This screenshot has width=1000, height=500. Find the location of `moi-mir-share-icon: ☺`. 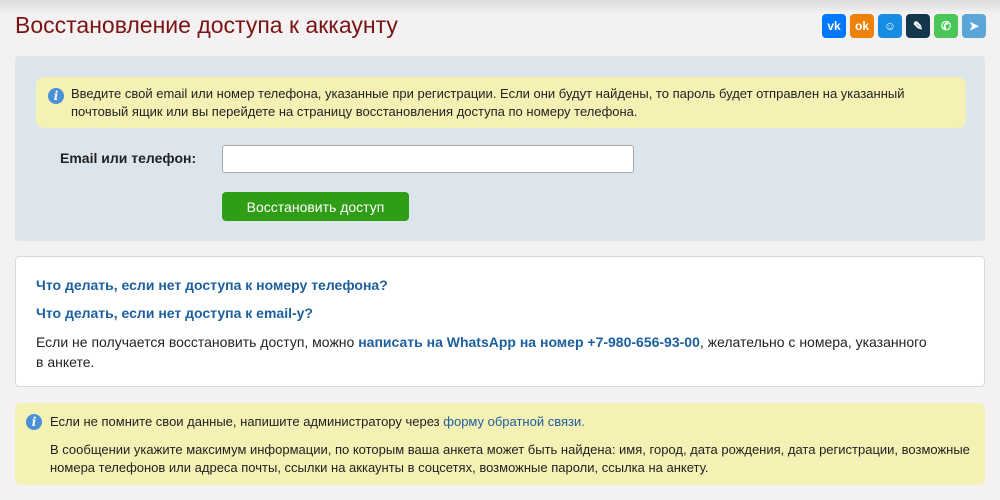

moi-mir-share-icon: ☺ is located at coordinates (890, 26).